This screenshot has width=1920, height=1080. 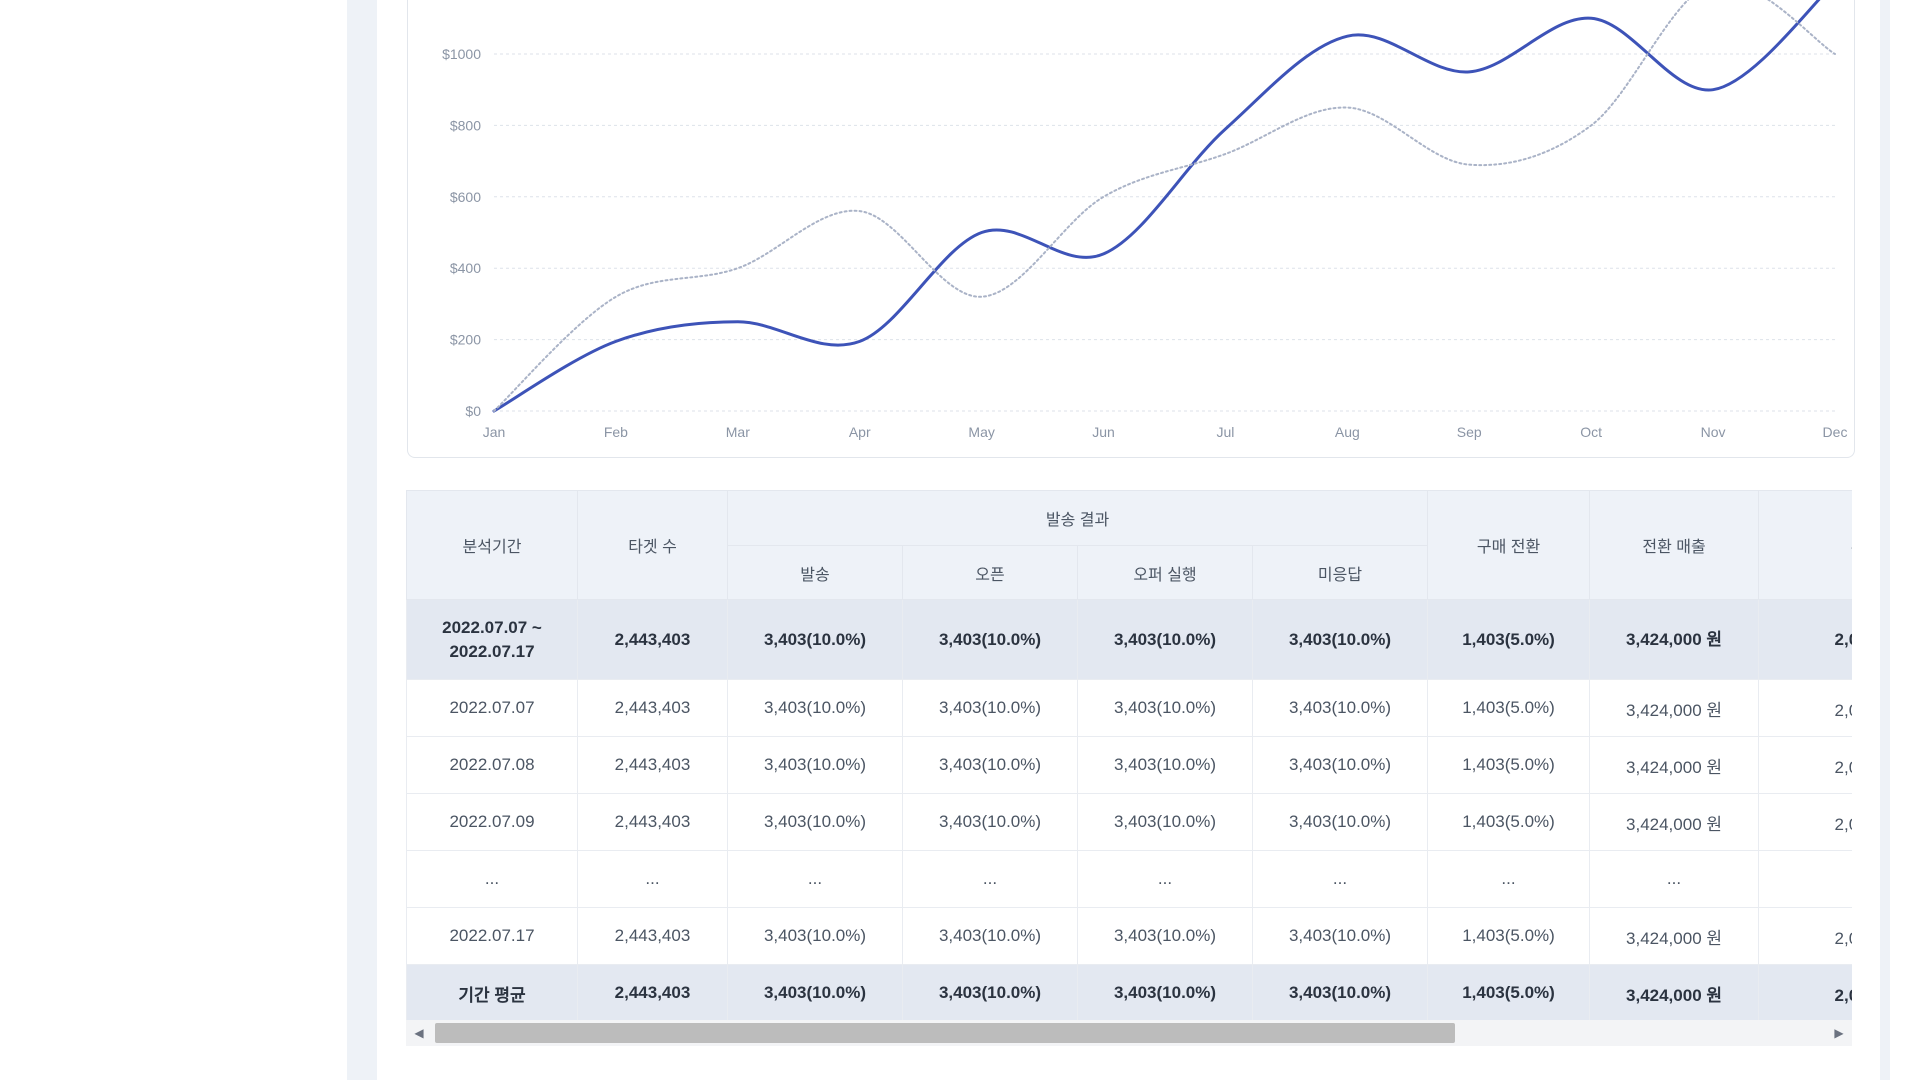 I want to click on cell-period: 2022.07.09, so click(x=492, y=822).